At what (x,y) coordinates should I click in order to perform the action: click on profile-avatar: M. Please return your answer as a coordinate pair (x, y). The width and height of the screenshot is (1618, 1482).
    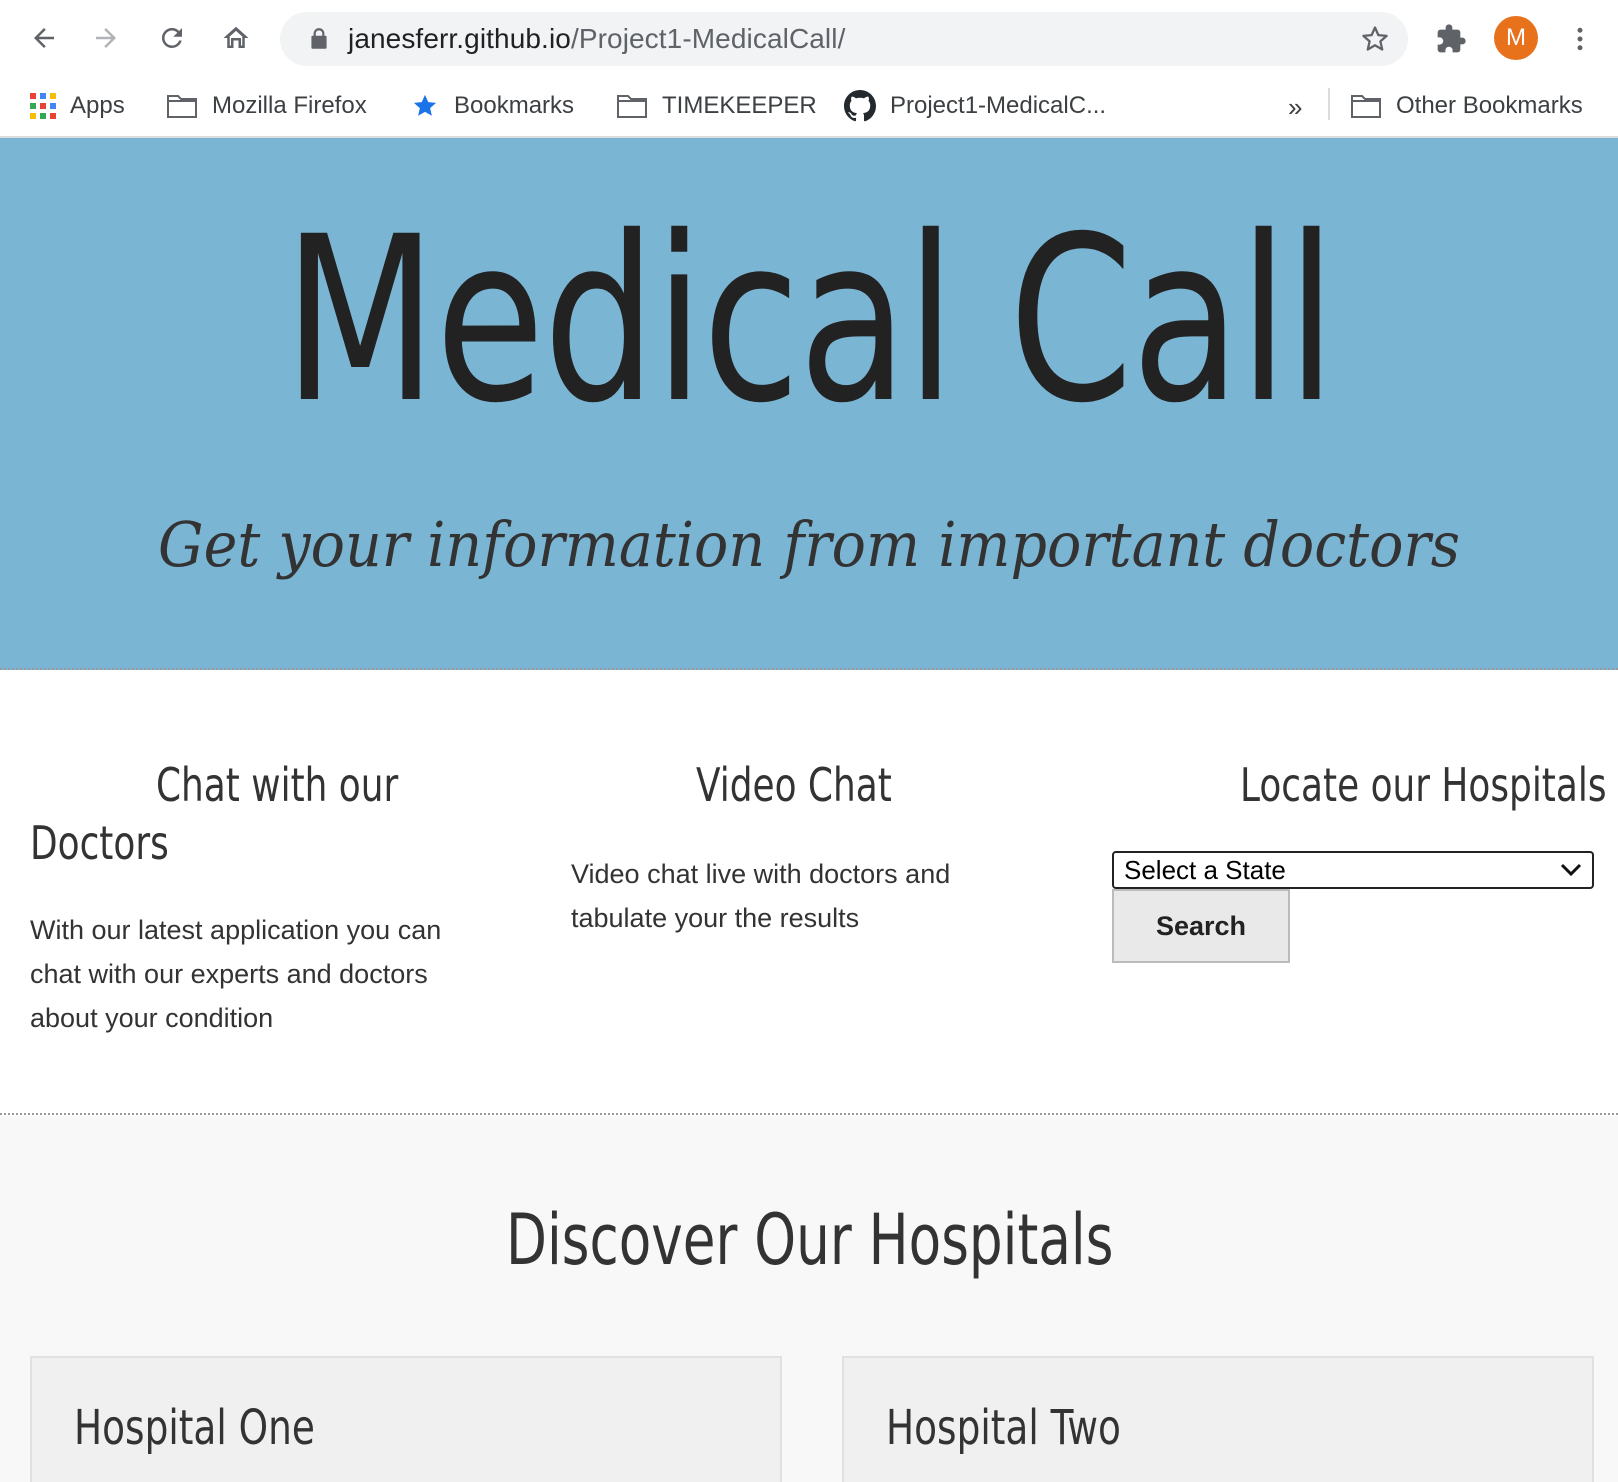
    Looking at the image, I should click on (1516, 38).